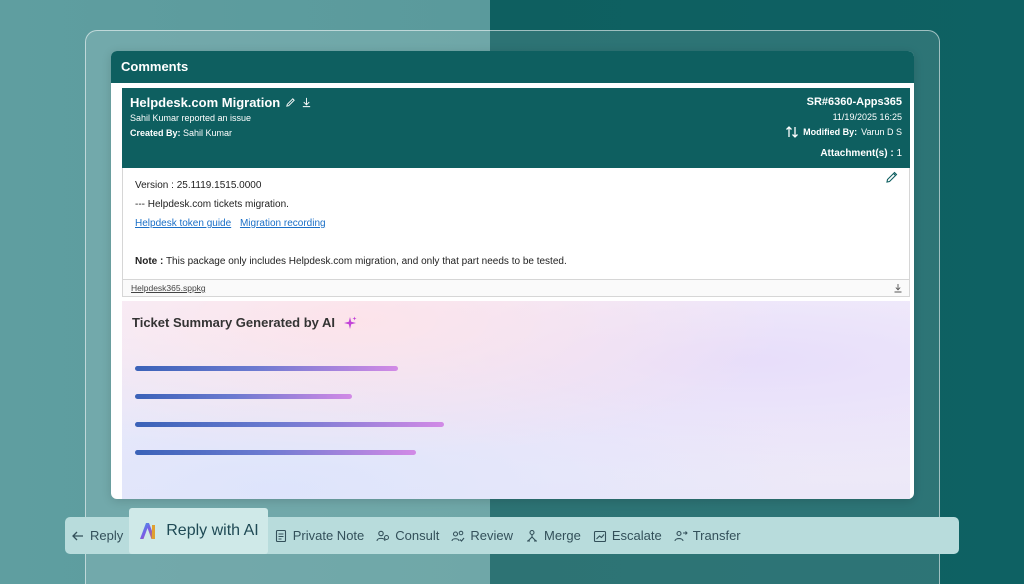 Image resolution: width=1024 pixels, height=584 pixels. Describe the element at coordinates (892, 177) in the screenshot. I see `edit-icon` at that location.